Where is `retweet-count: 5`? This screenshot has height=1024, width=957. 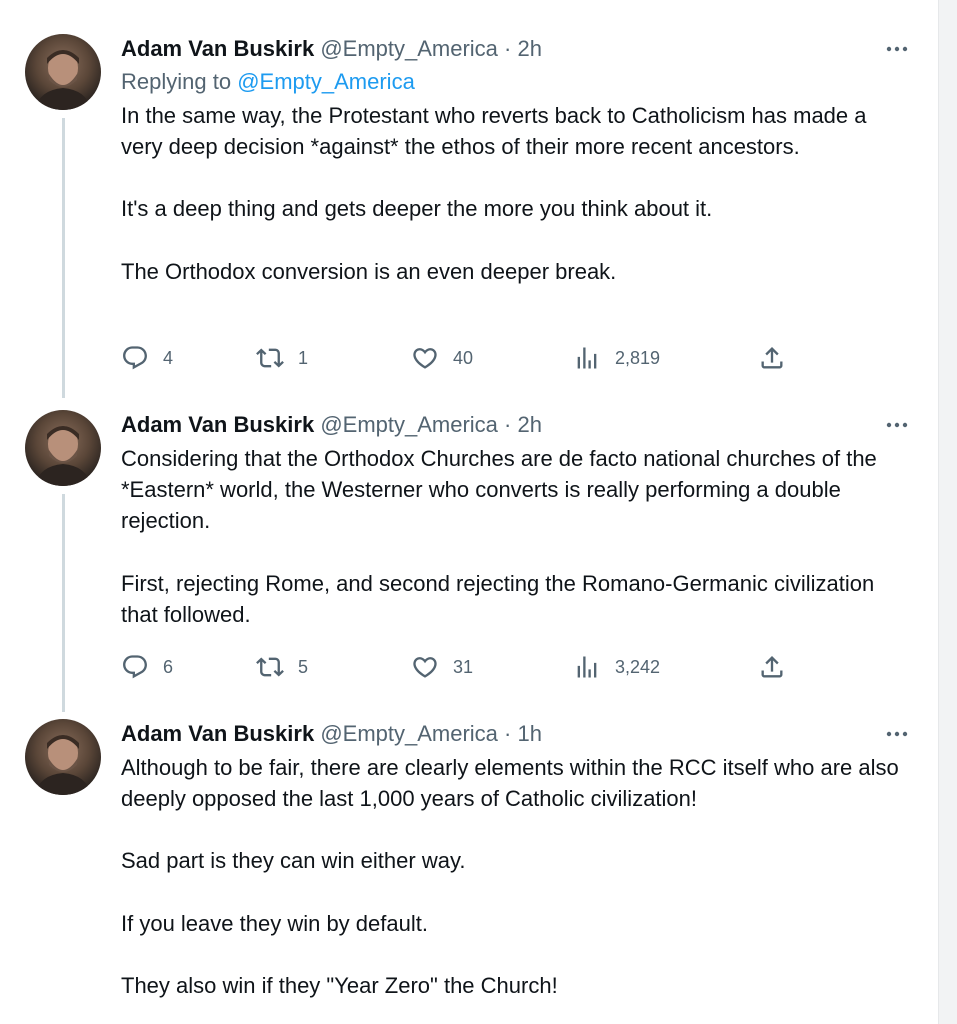 retweet-count: 5 is located at coordinates (303, 666).